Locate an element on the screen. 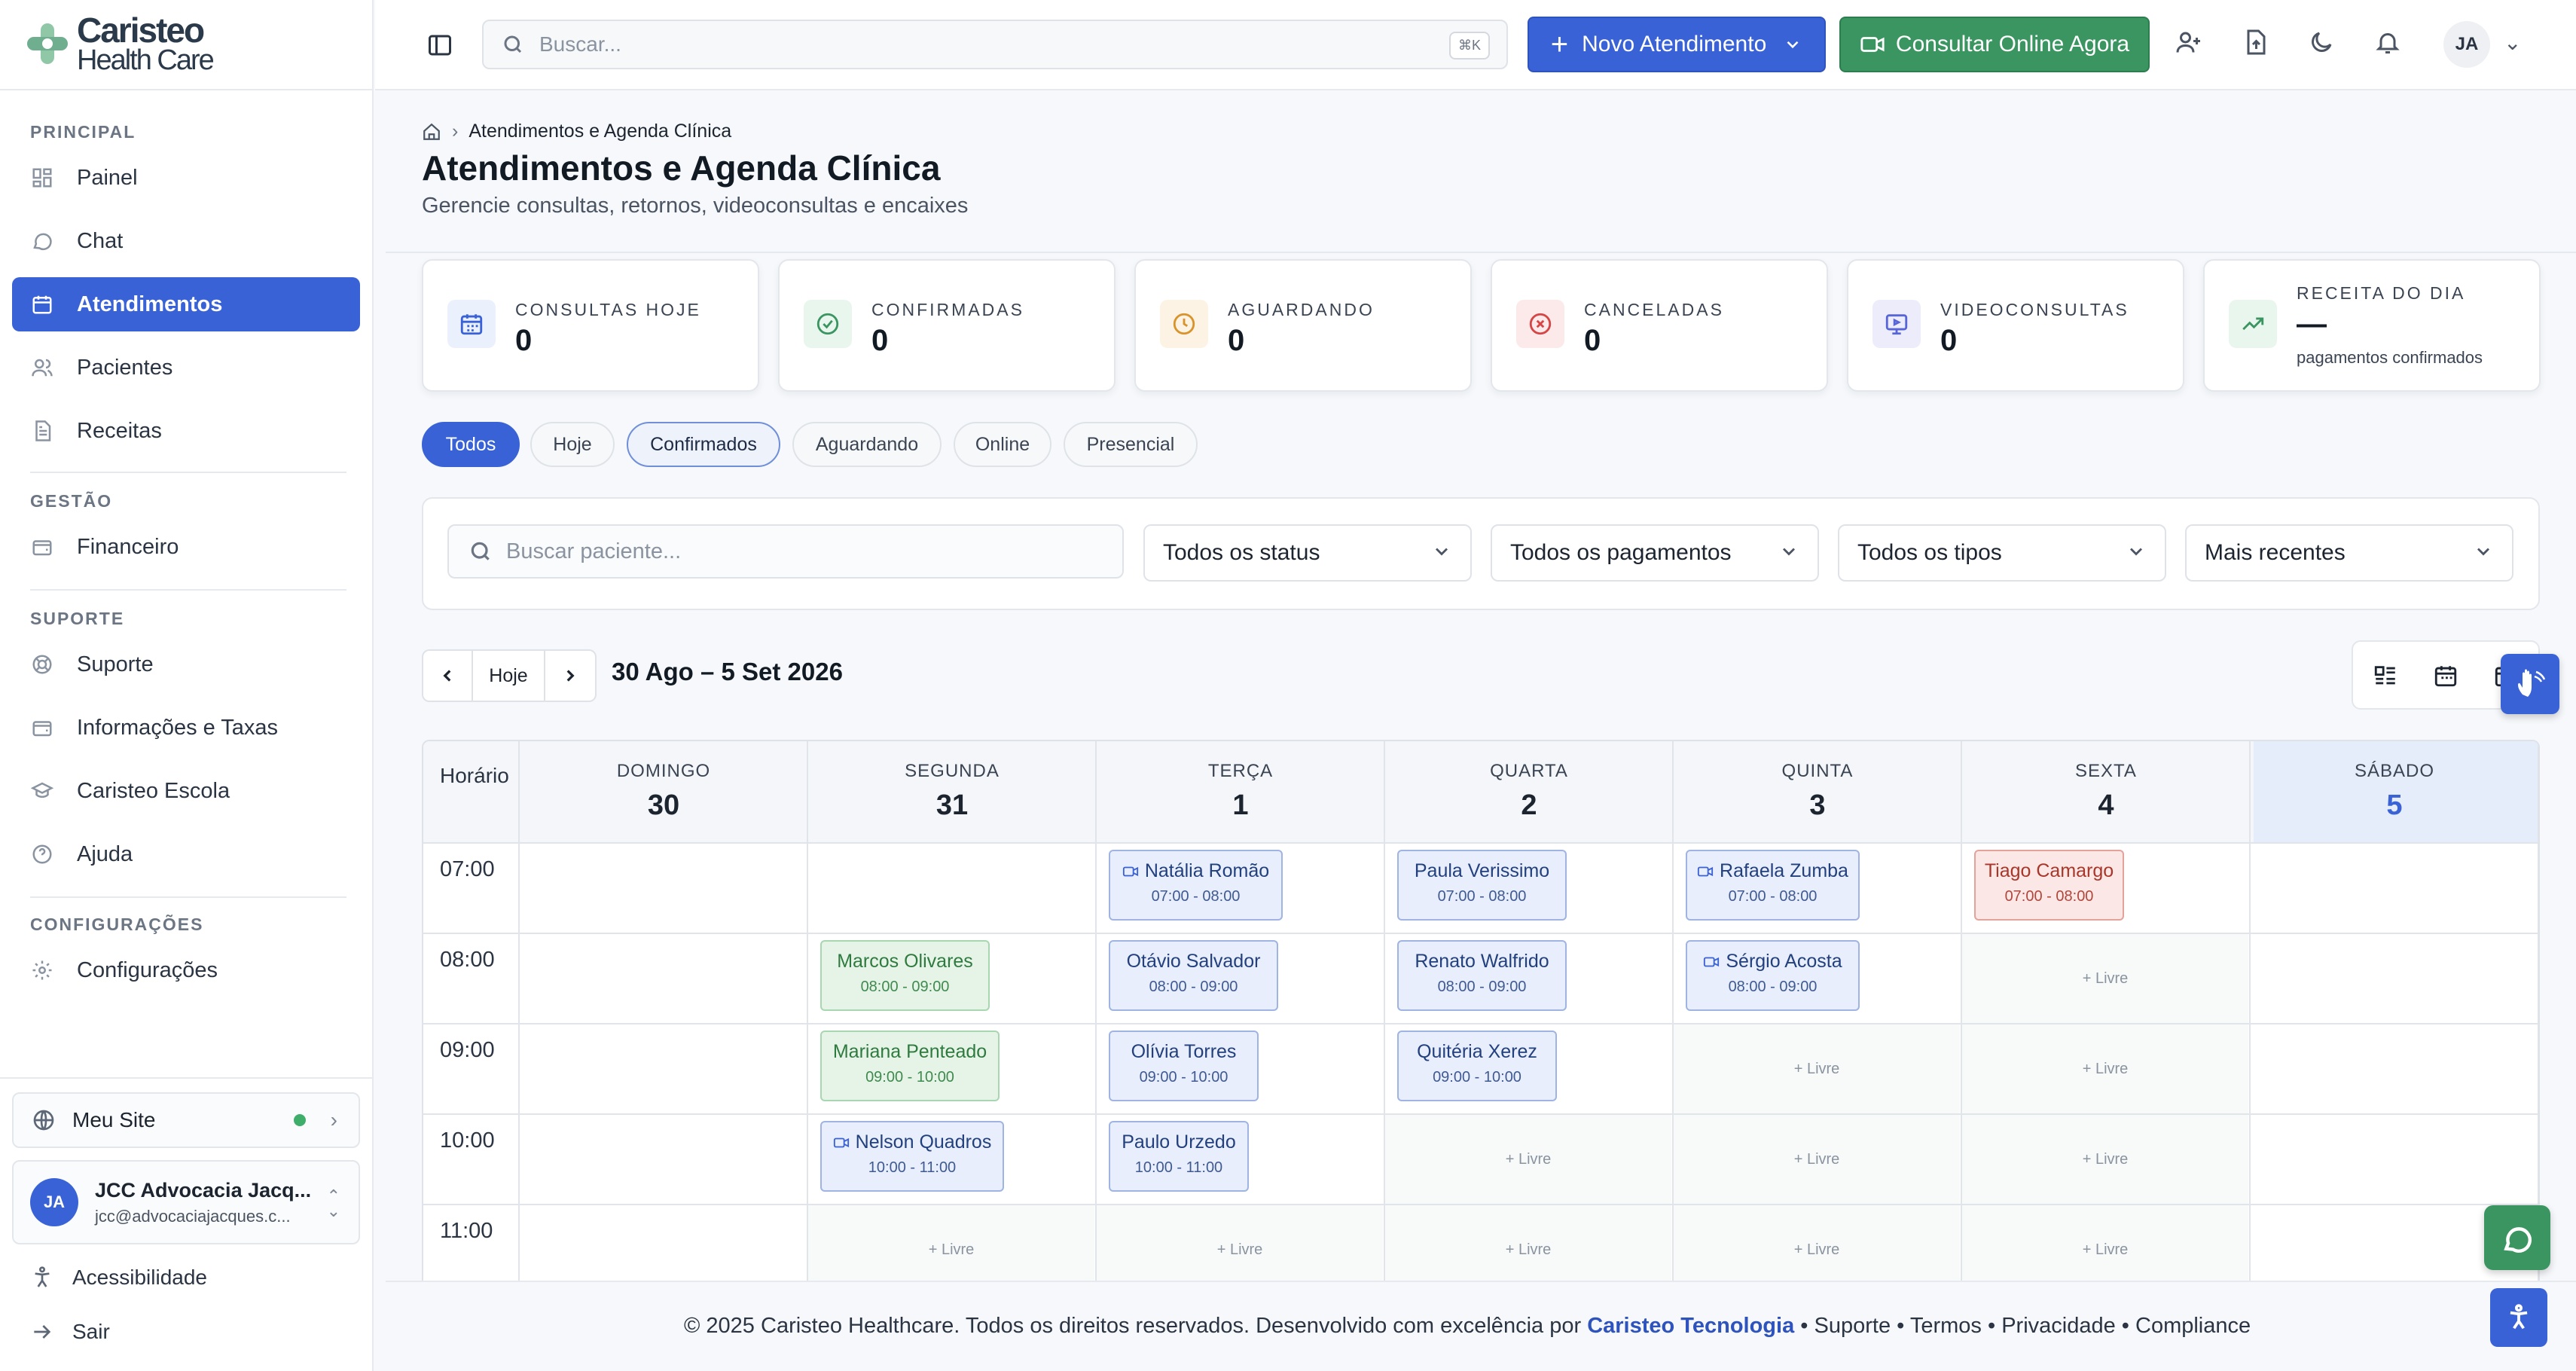 The height and width of the screenshot is (1371, 2576). home-icon is located at coordinates (432, 132).